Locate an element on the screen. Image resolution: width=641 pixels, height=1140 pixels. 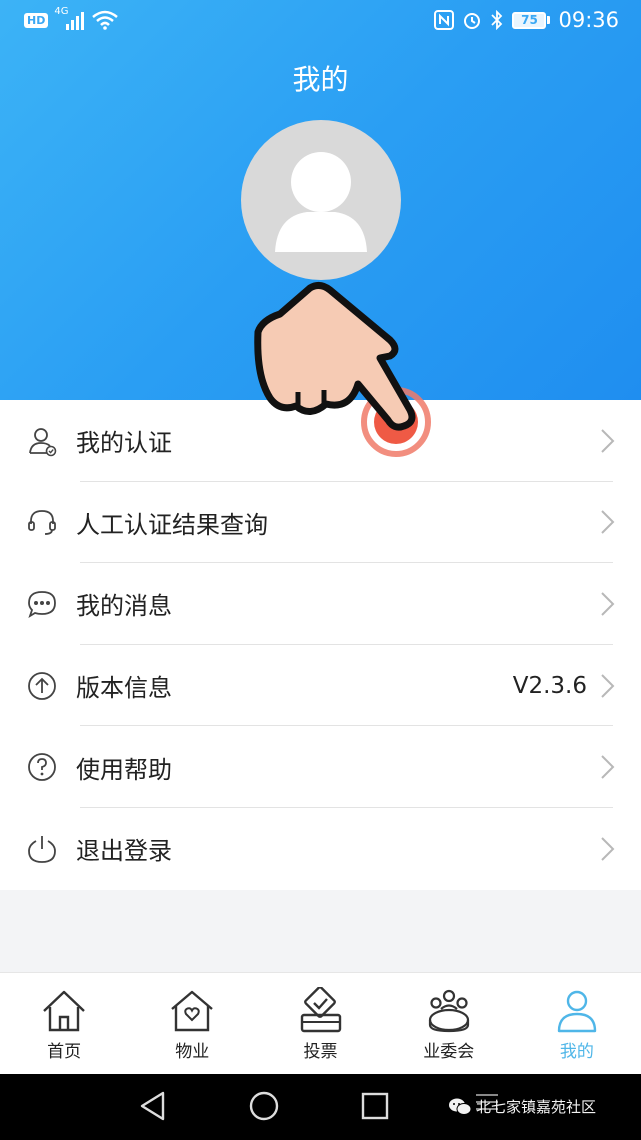
battery-icon: 75 is located at coordinates (531, 20).